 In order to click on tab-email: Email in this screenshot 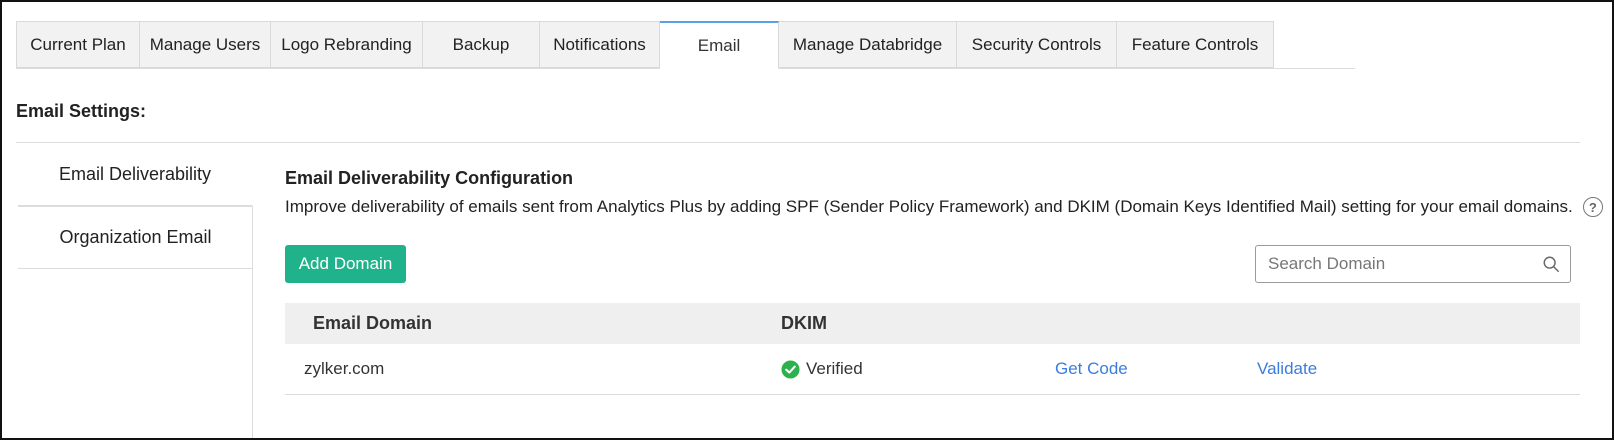, I will do `click(719, 45)`.